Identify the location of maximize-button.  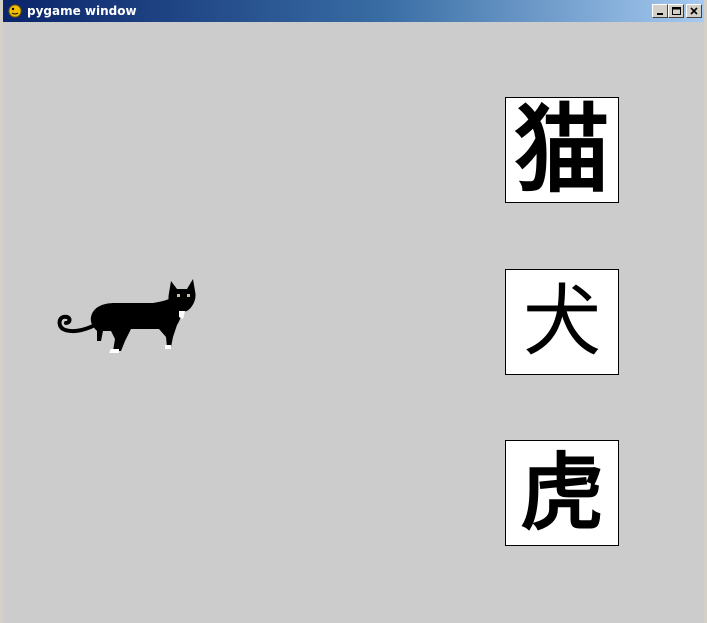
(676, 11).